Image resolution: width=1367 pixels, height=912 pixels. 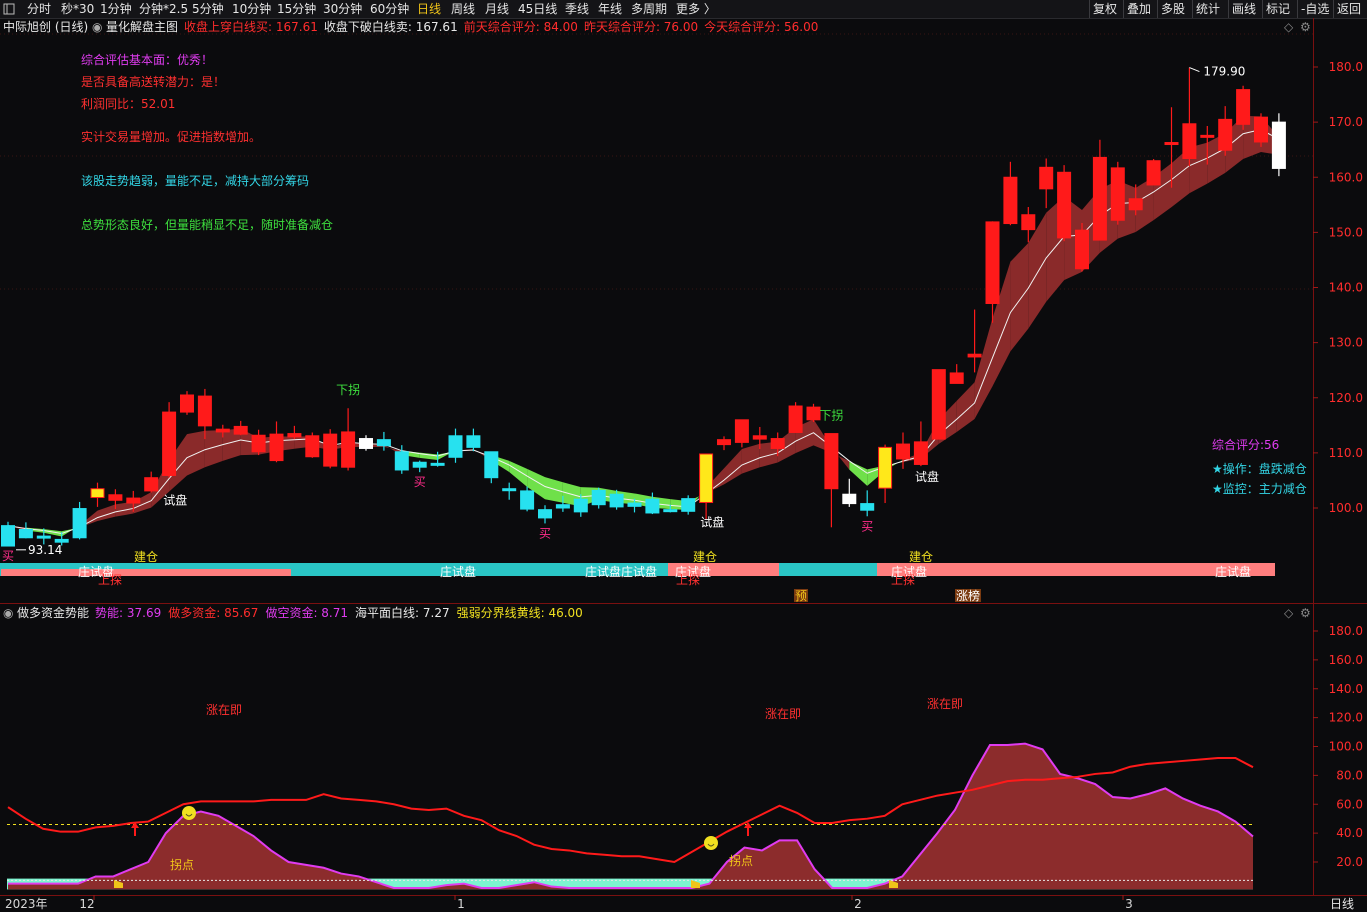 What do you see at coordinates (116, 9) in the screenshot?
I see `period-tab-2: 1分钟` at bounding box center [116, 9].